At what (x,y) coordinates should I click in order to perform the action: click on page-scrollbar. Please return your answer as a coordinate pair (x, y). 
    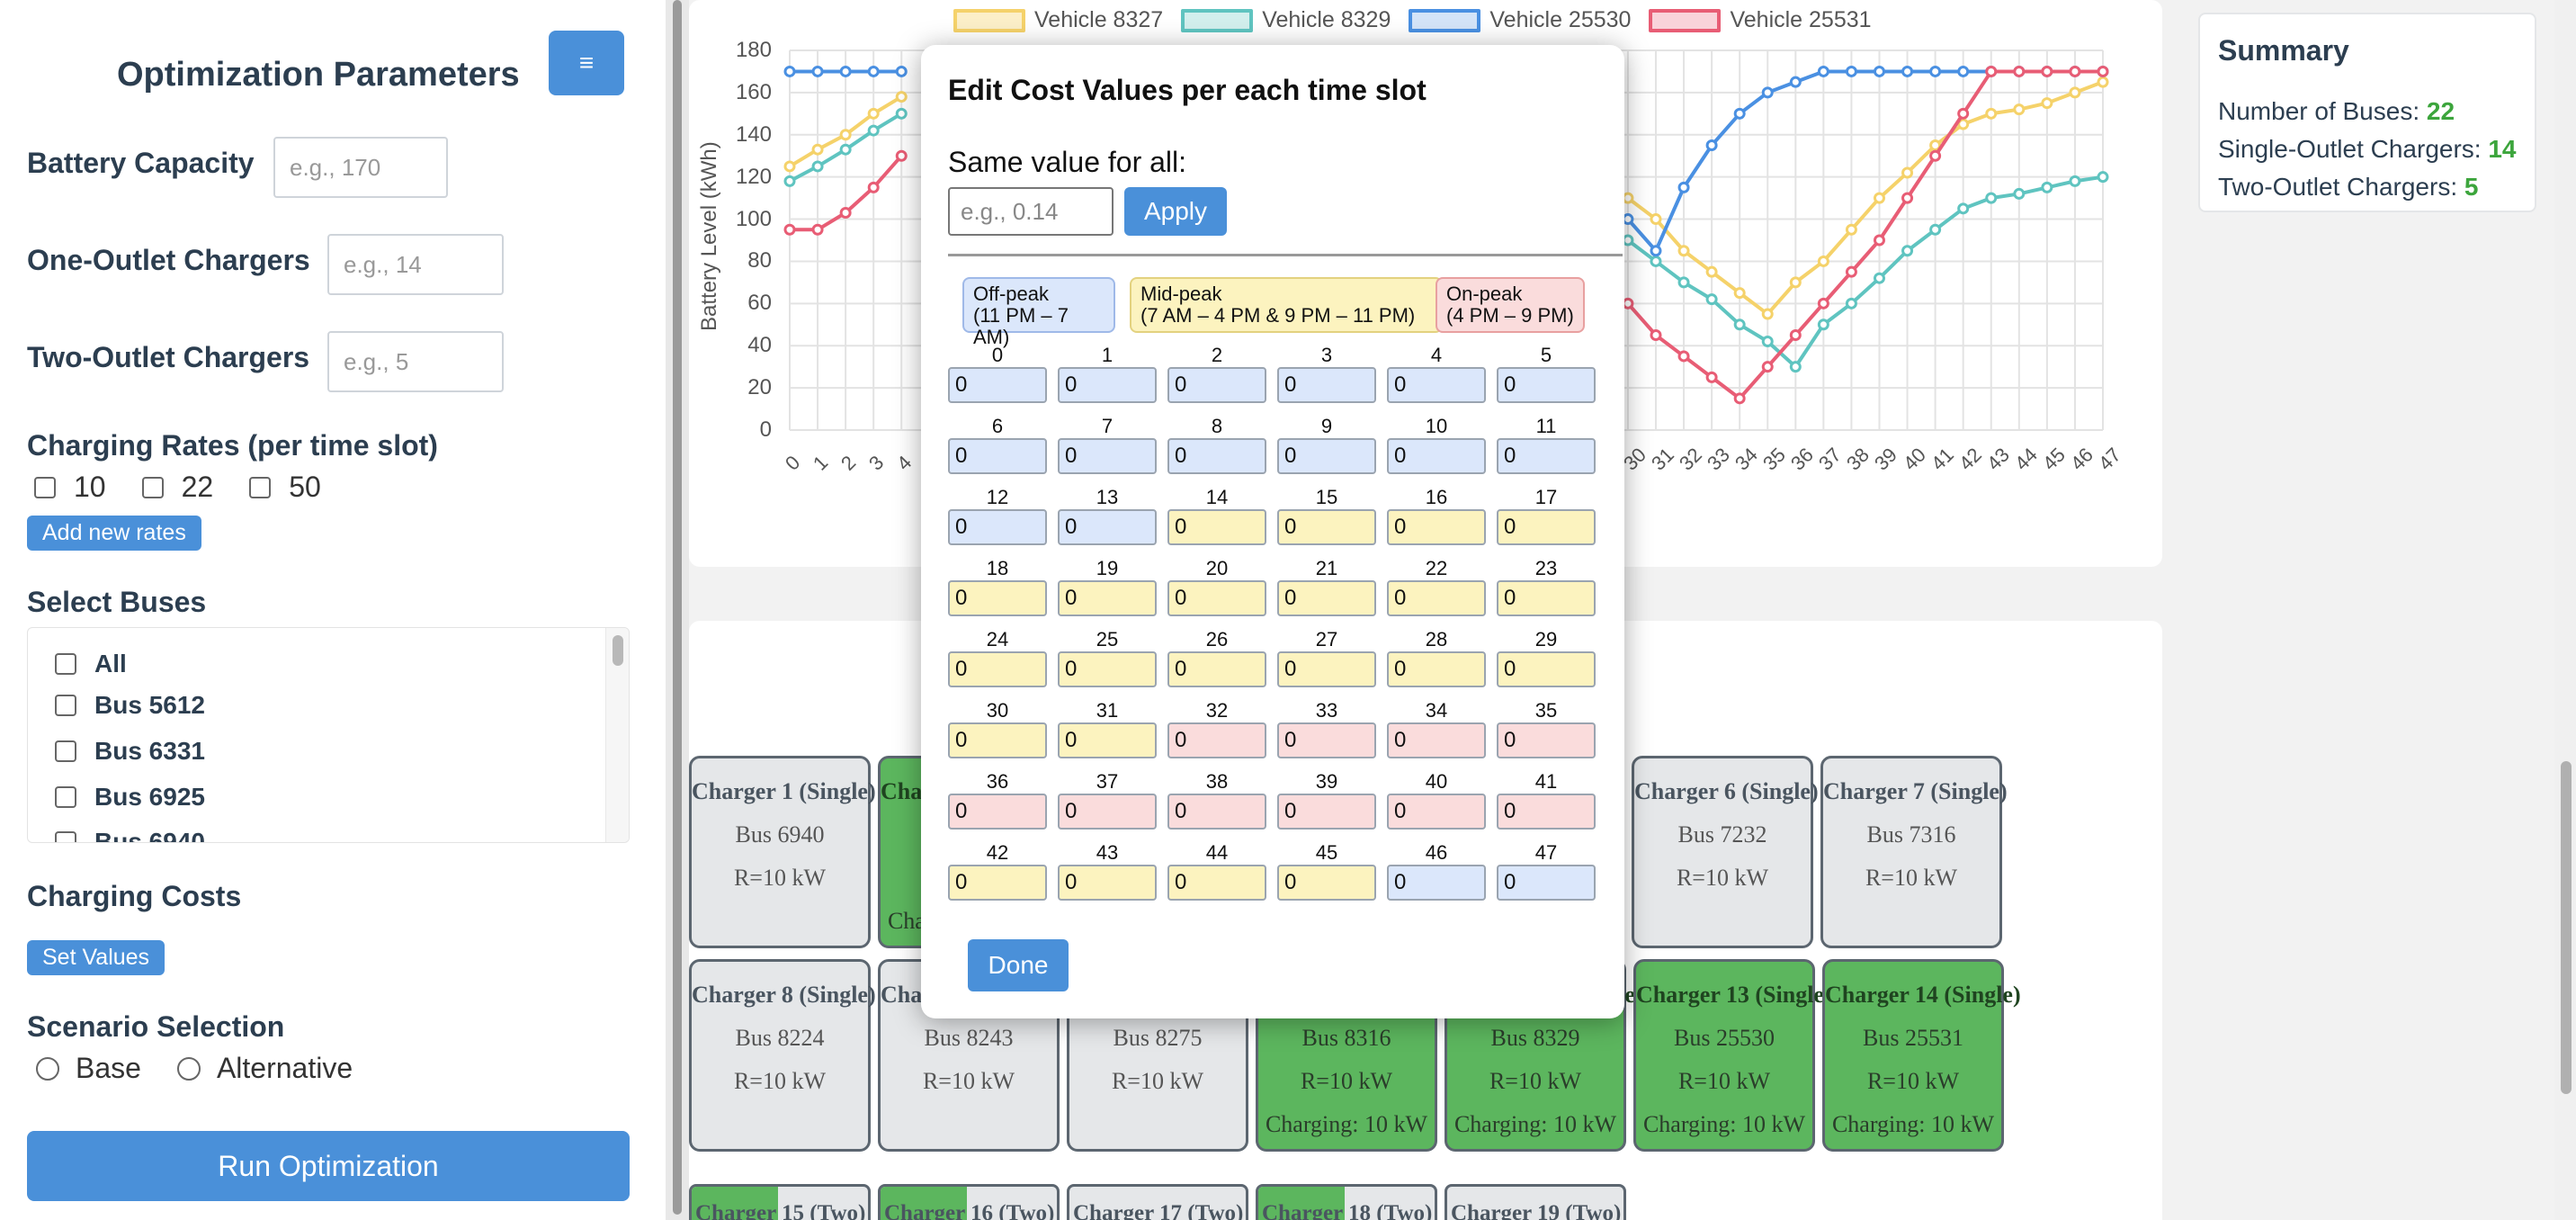
    Looking at the image, I should click on (2565, 610).